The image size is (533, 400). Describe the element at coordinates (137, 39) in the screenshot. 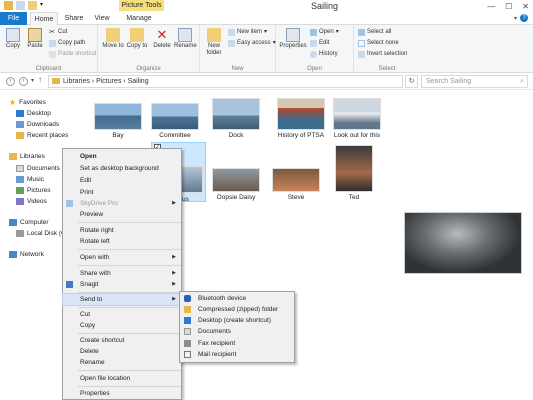

I see `copy-to-button: Copy to` at that location.